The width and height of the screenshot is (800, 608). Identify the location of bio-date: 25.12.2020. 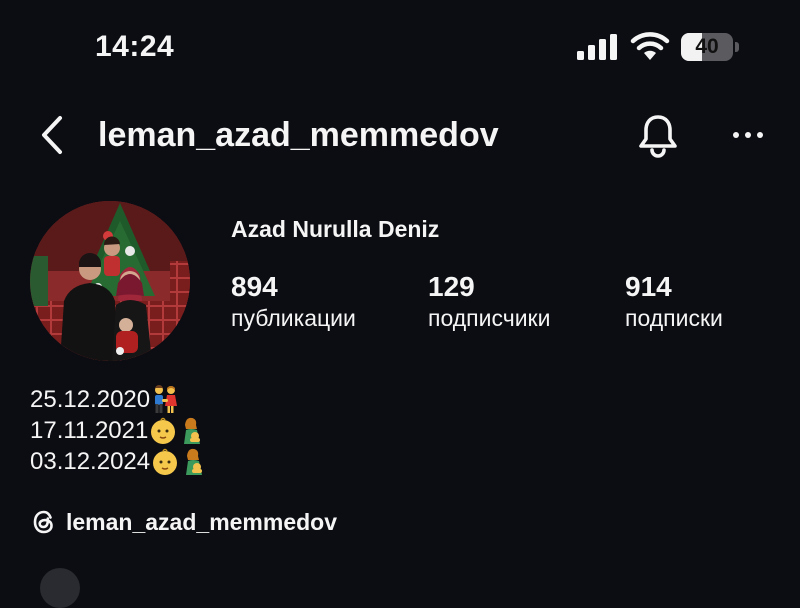
(90, 399).